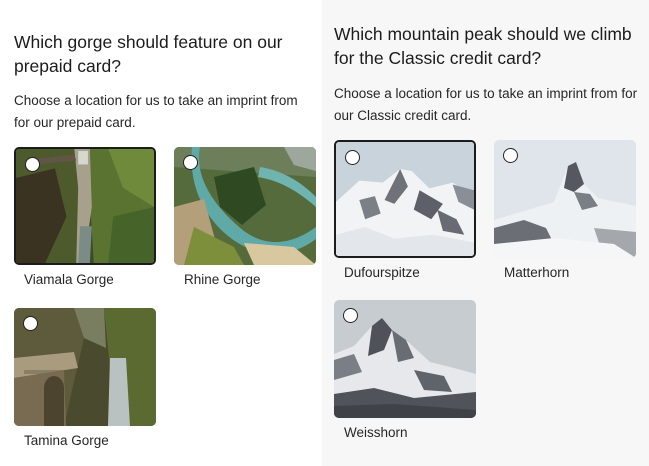 This screenshot has width=649, height=466. I want to click on viamala-gorge-label: Viamala Gorge, so click(69, 279).